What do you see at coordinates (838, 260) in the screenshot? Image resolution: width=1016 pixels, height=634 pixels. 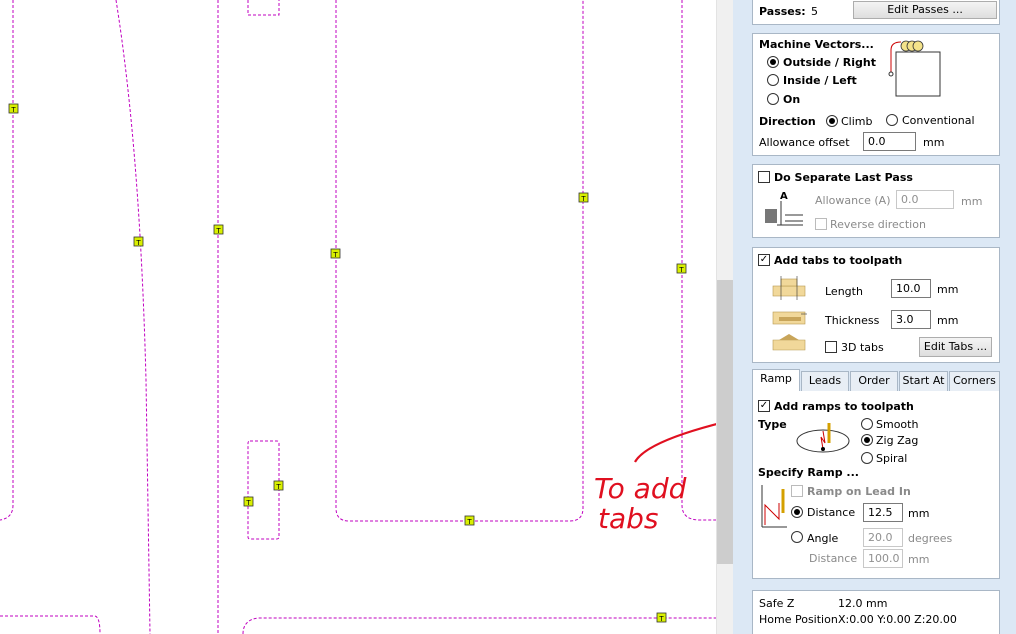 I see `add-tabs-title: Add tabs to toolpath` at bounding box center [838, 260].